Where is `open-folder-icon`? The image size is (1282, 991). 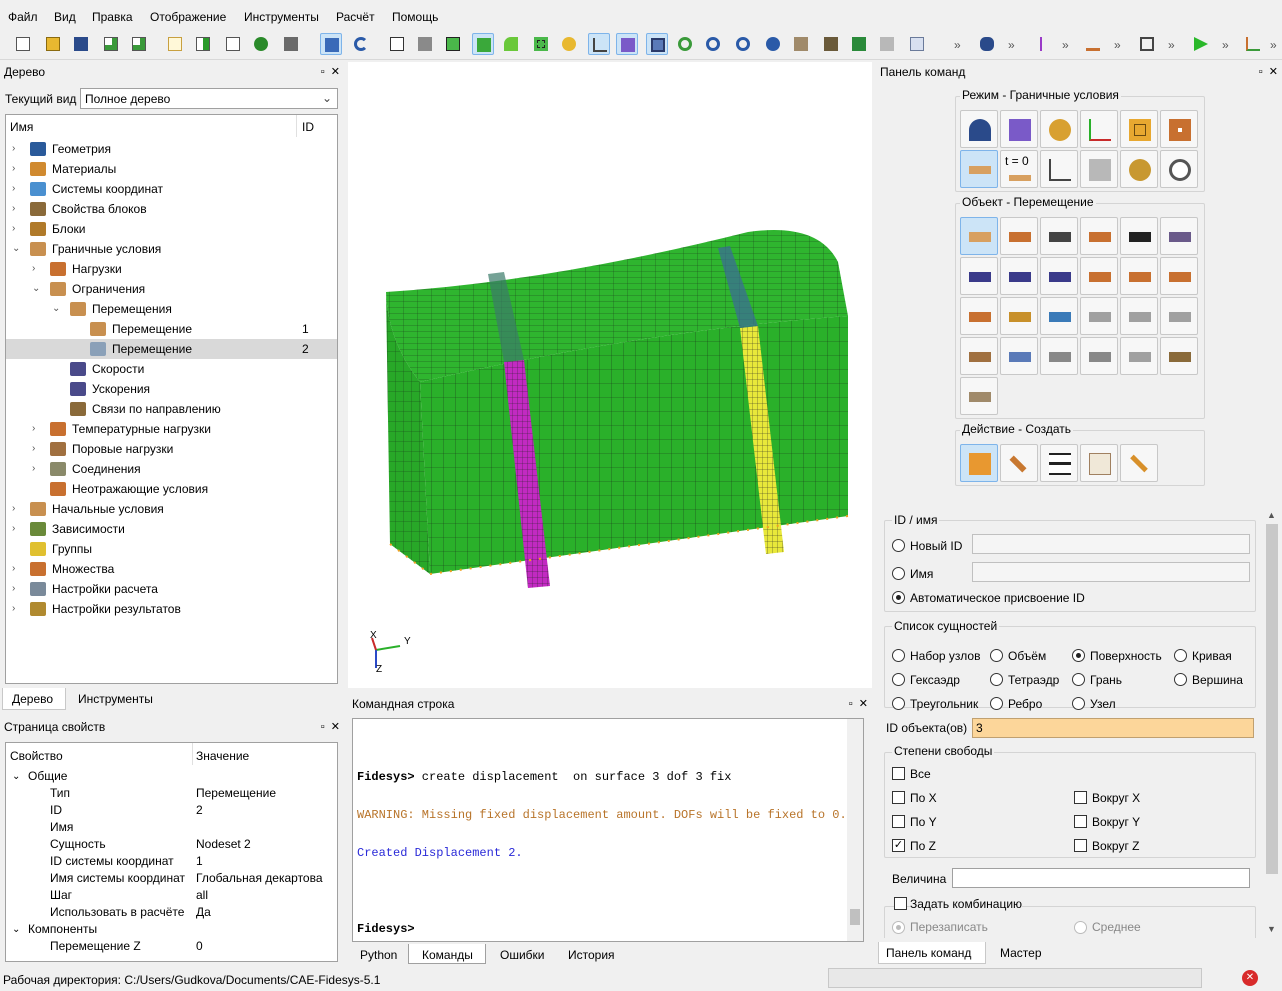
open-folder-icon is located at coordinates (53, 44).